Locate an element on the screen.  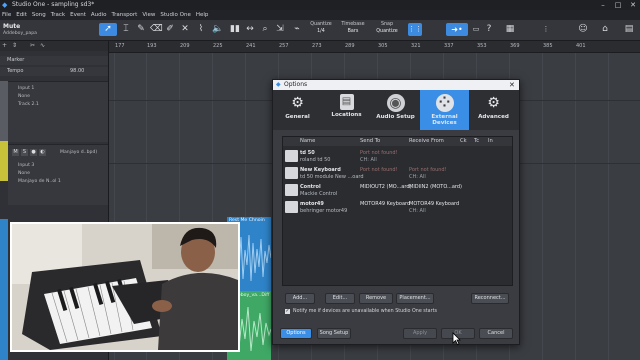
drum-module-icon is located at coordinates (291, 156).